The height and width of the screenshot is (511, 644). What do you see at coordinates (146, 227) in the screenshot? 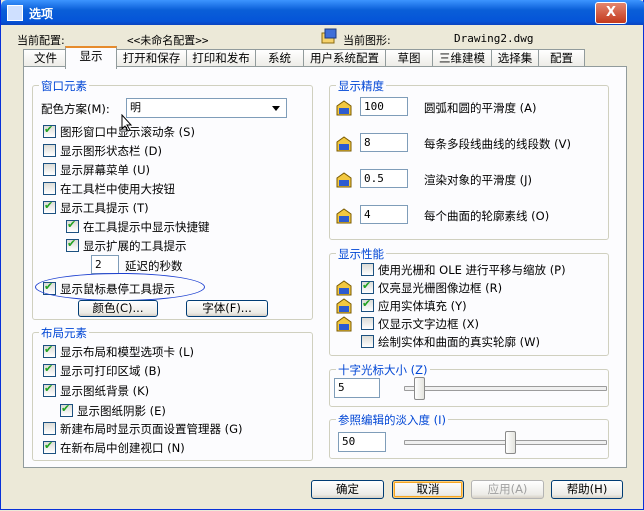
I see `shortcut-keys-label: 在工具提示中显示快捷键` at bounding box center [146, 227].